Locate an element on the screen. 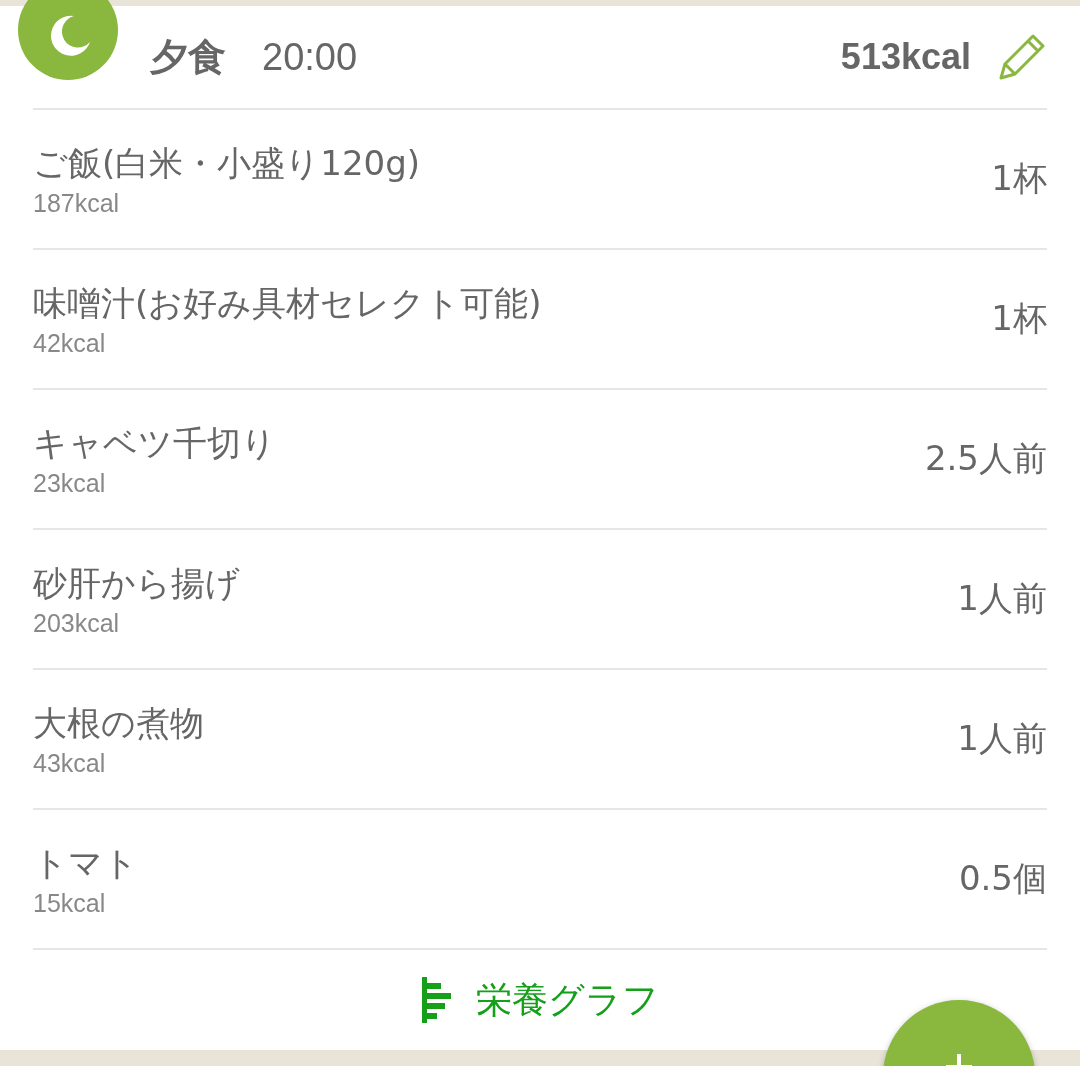  food-amount: 2.5人前 is located at coordinates (985, 458).